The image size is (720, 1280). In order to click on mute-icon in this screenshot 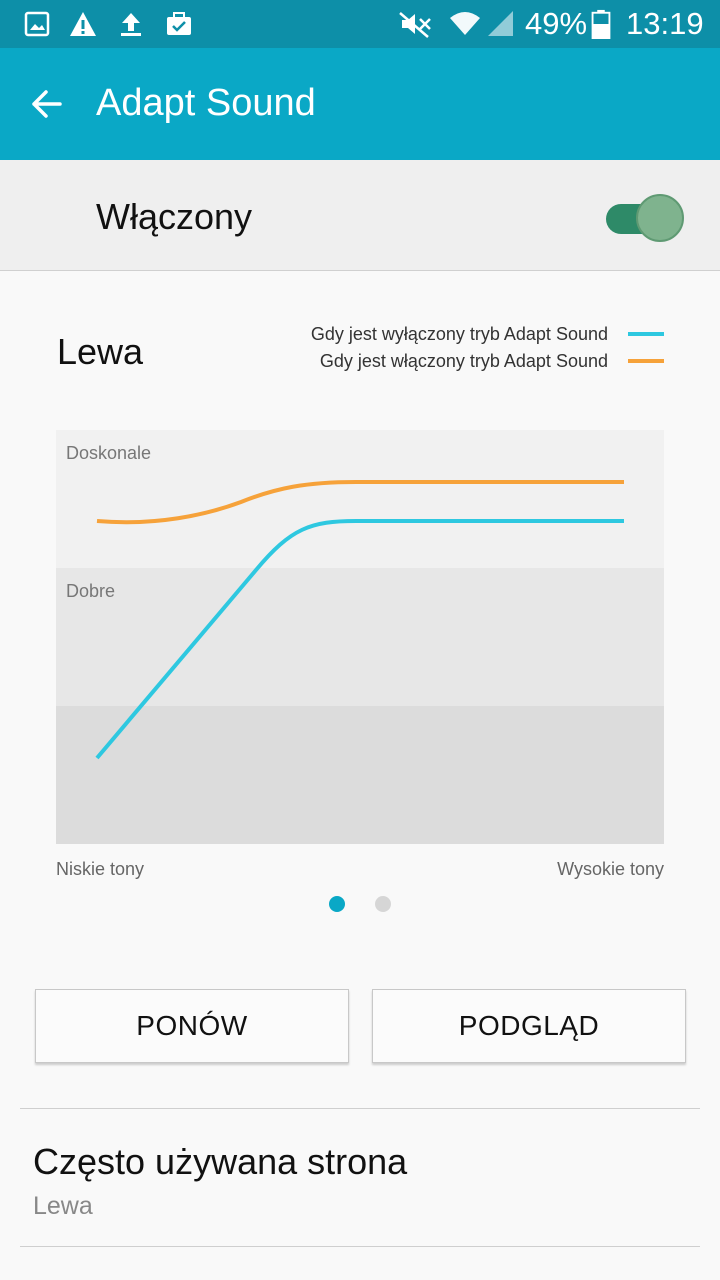, I will do `click(415, 25)`.